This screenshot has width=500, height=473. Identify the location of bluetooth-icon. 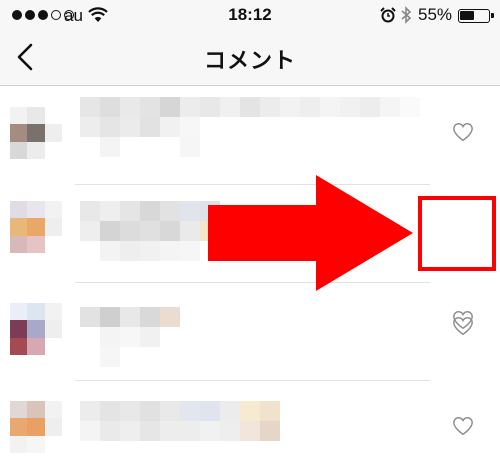
(406, 15).